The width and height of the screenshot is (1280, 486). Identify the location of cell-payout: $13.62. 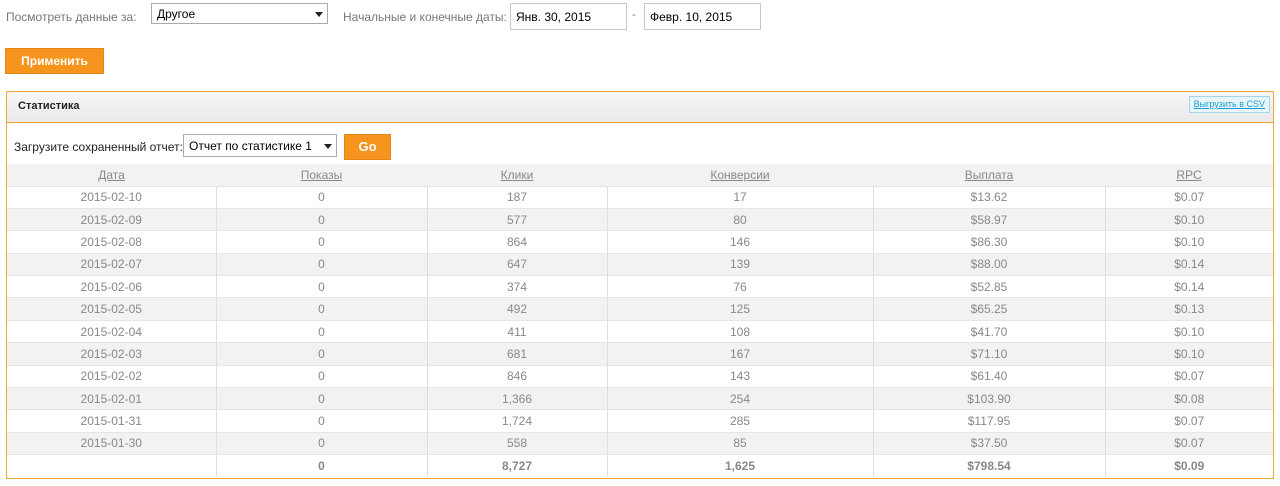
(989, 197).